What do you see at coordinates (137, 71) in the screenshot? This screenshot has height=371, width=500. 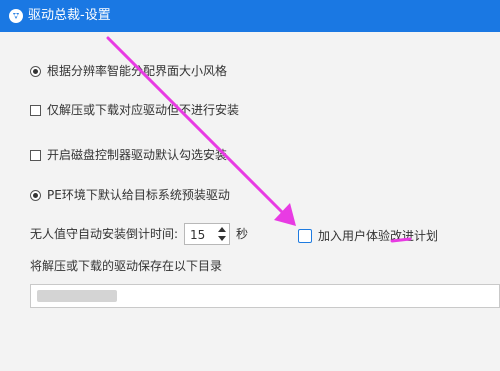 I see `auto-size-label: 根据分辨率智能分配界面大小风格` at bounding box center [137, 71].